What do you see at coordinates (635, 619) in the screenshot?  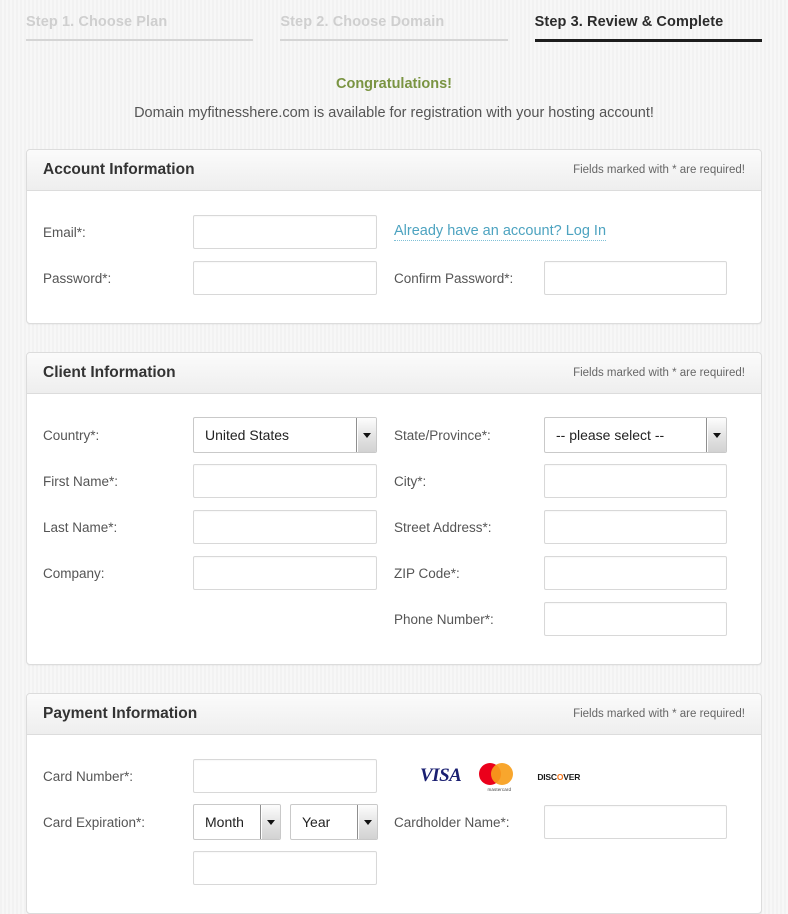 I see `phone-number-input` at bounding box center [635, 619].